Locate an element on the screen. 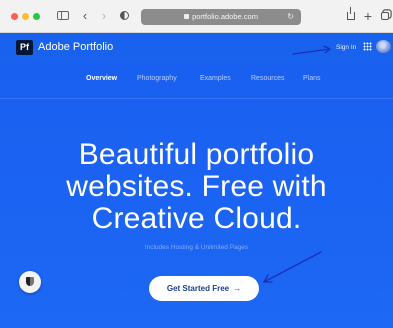  hero-line-2: websites. Free with is located at coordinates (196, 186).